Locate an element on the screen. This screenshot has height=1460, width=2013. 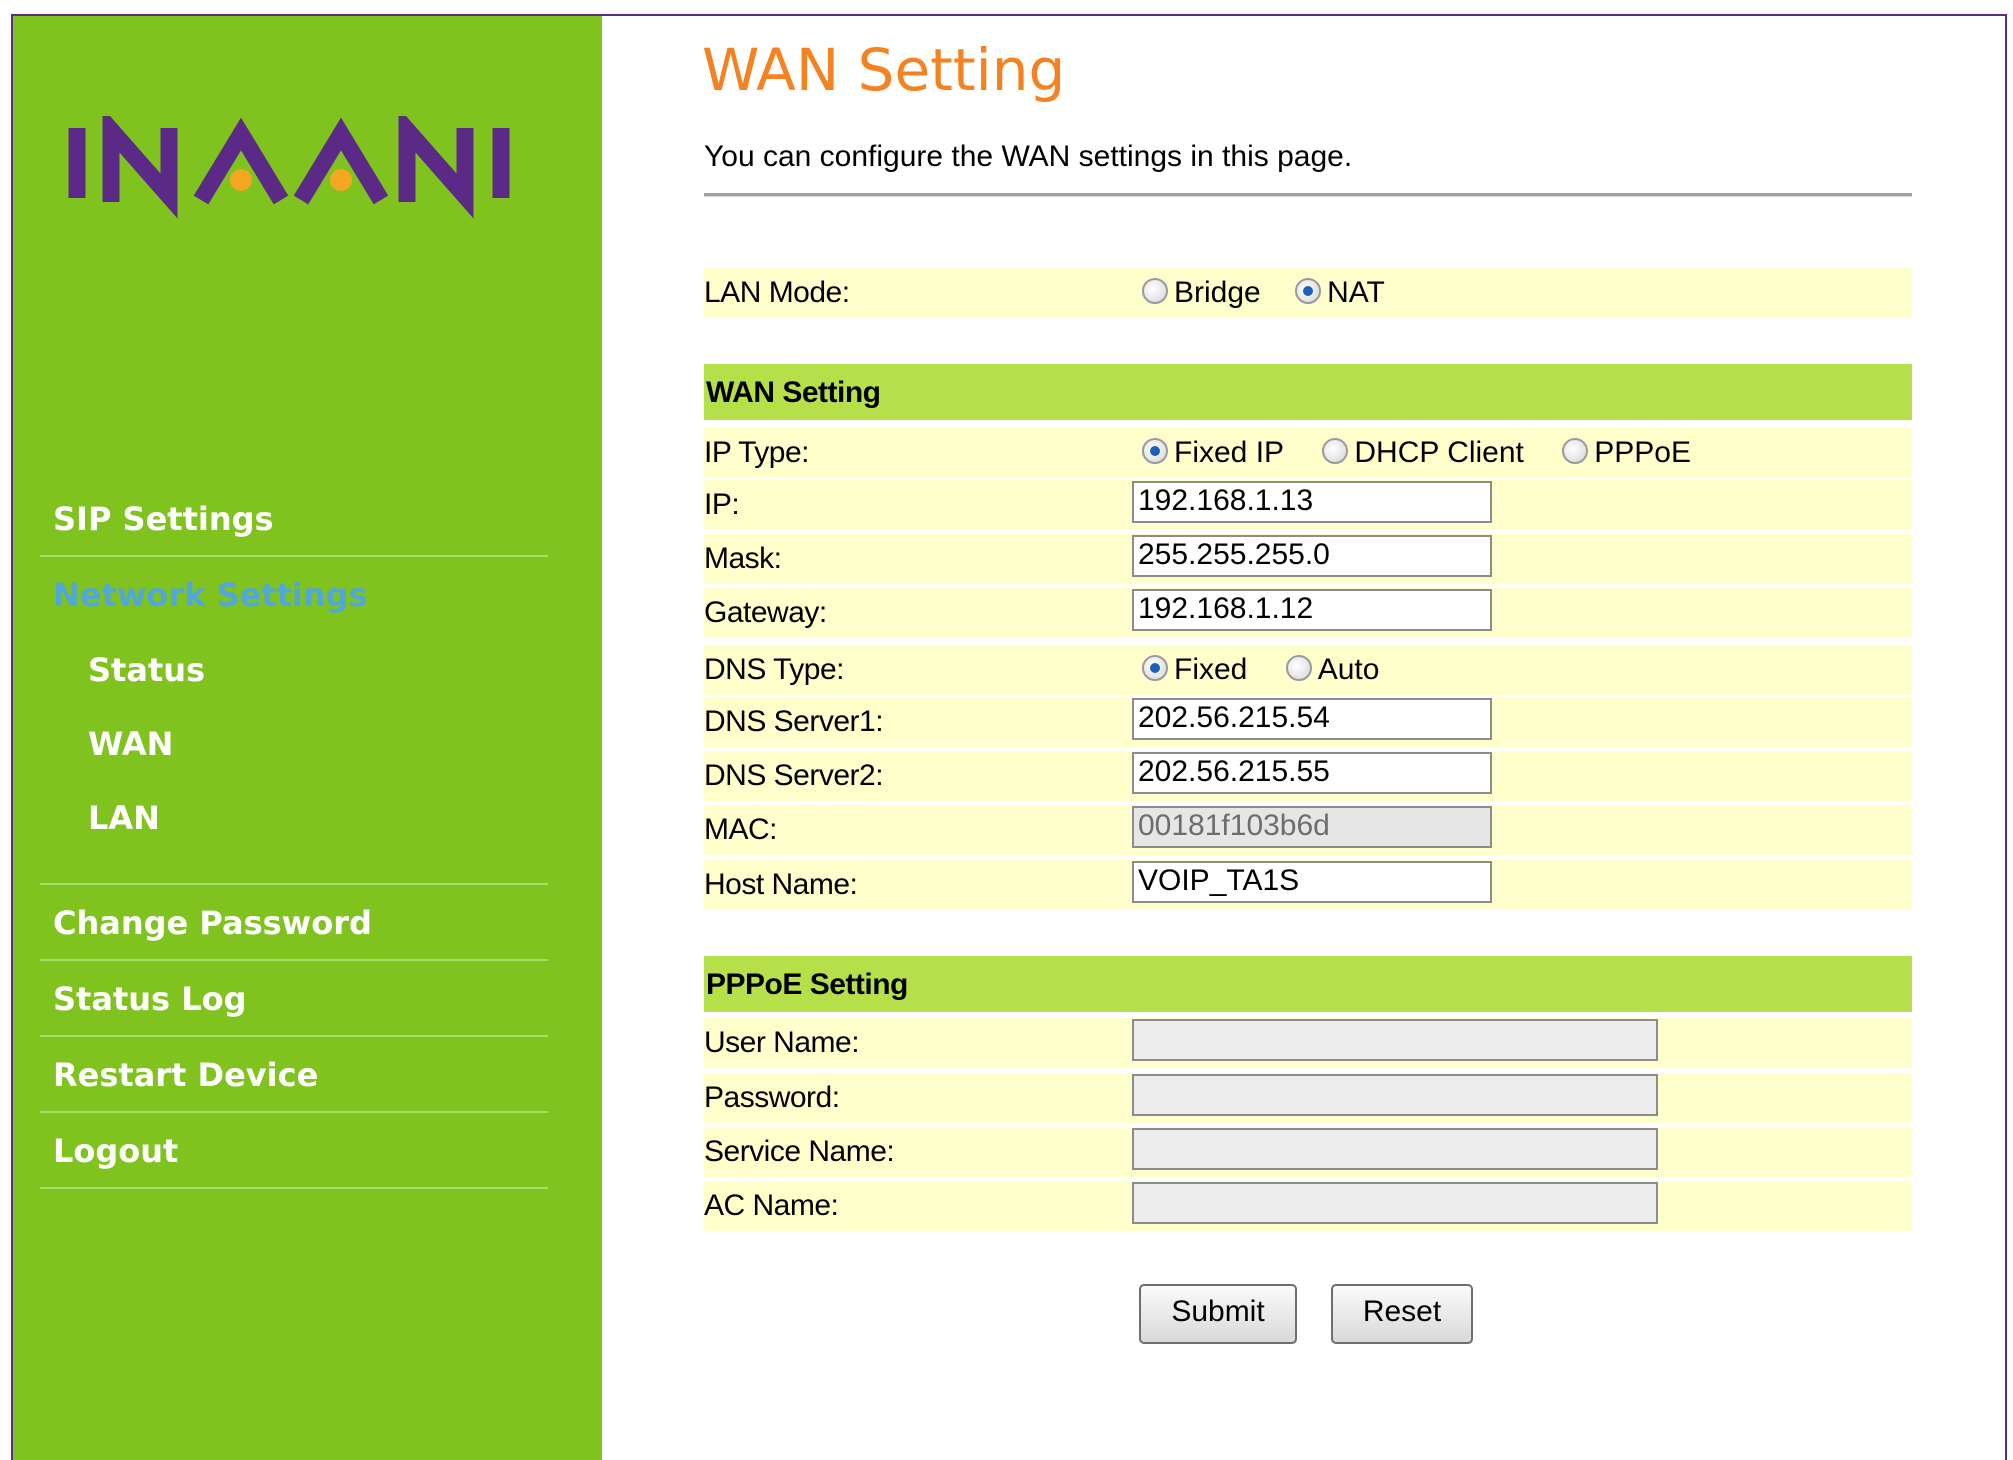
dns-type-row: DNS Type: Fixed Auto is located at coordinates (1308, 670).